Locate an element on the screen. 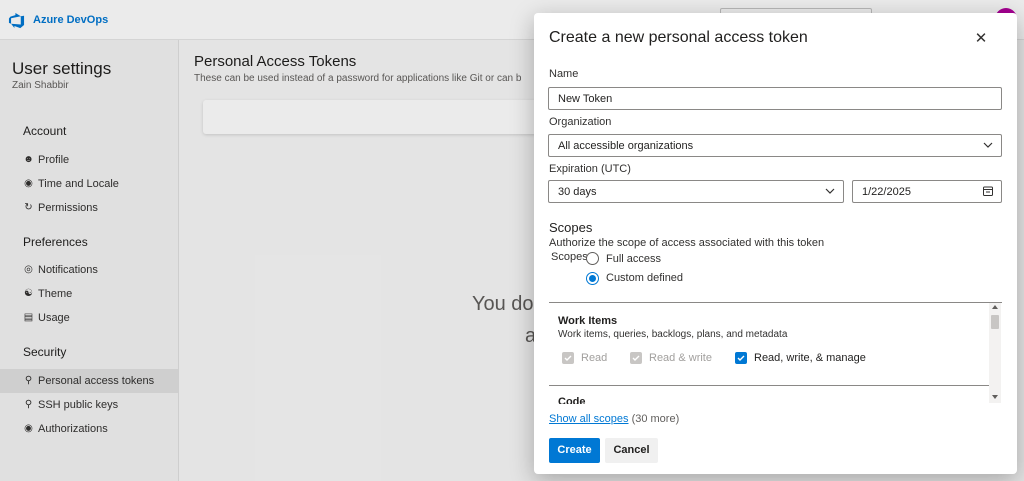 Image resolution: width=1024 pixels, height=481 pixels. radio-full-access is located at coordinates (592, 258).